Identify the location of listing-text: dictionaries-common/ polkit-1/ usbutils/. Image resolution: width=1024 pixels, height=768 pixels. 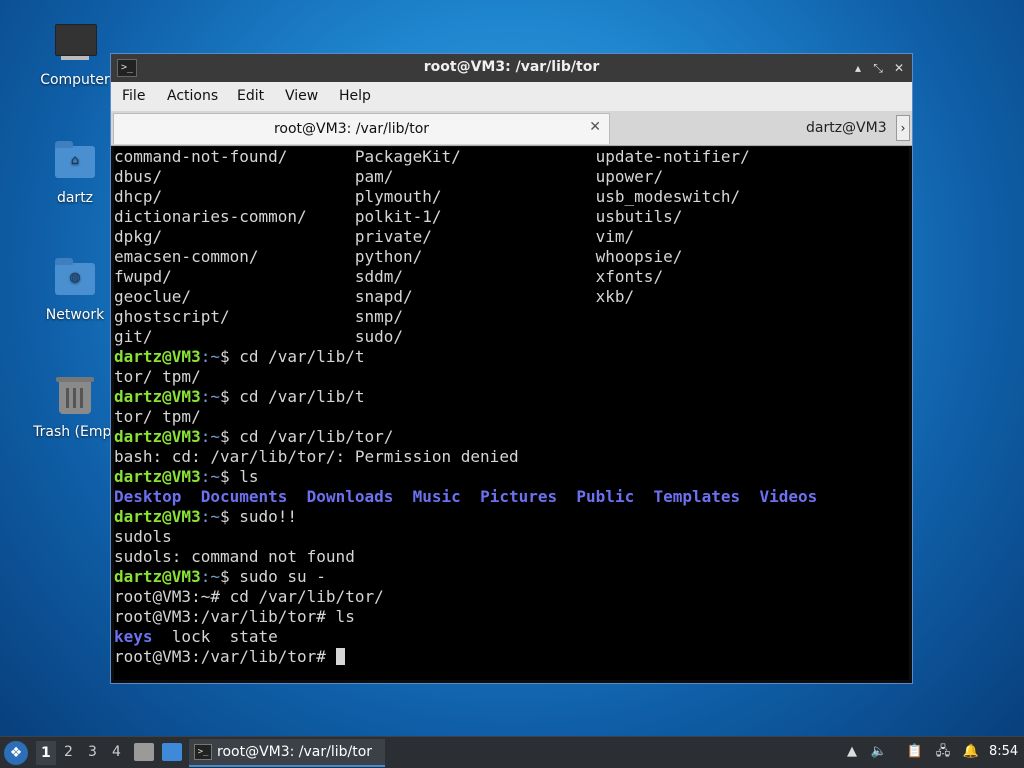
(398, 216).